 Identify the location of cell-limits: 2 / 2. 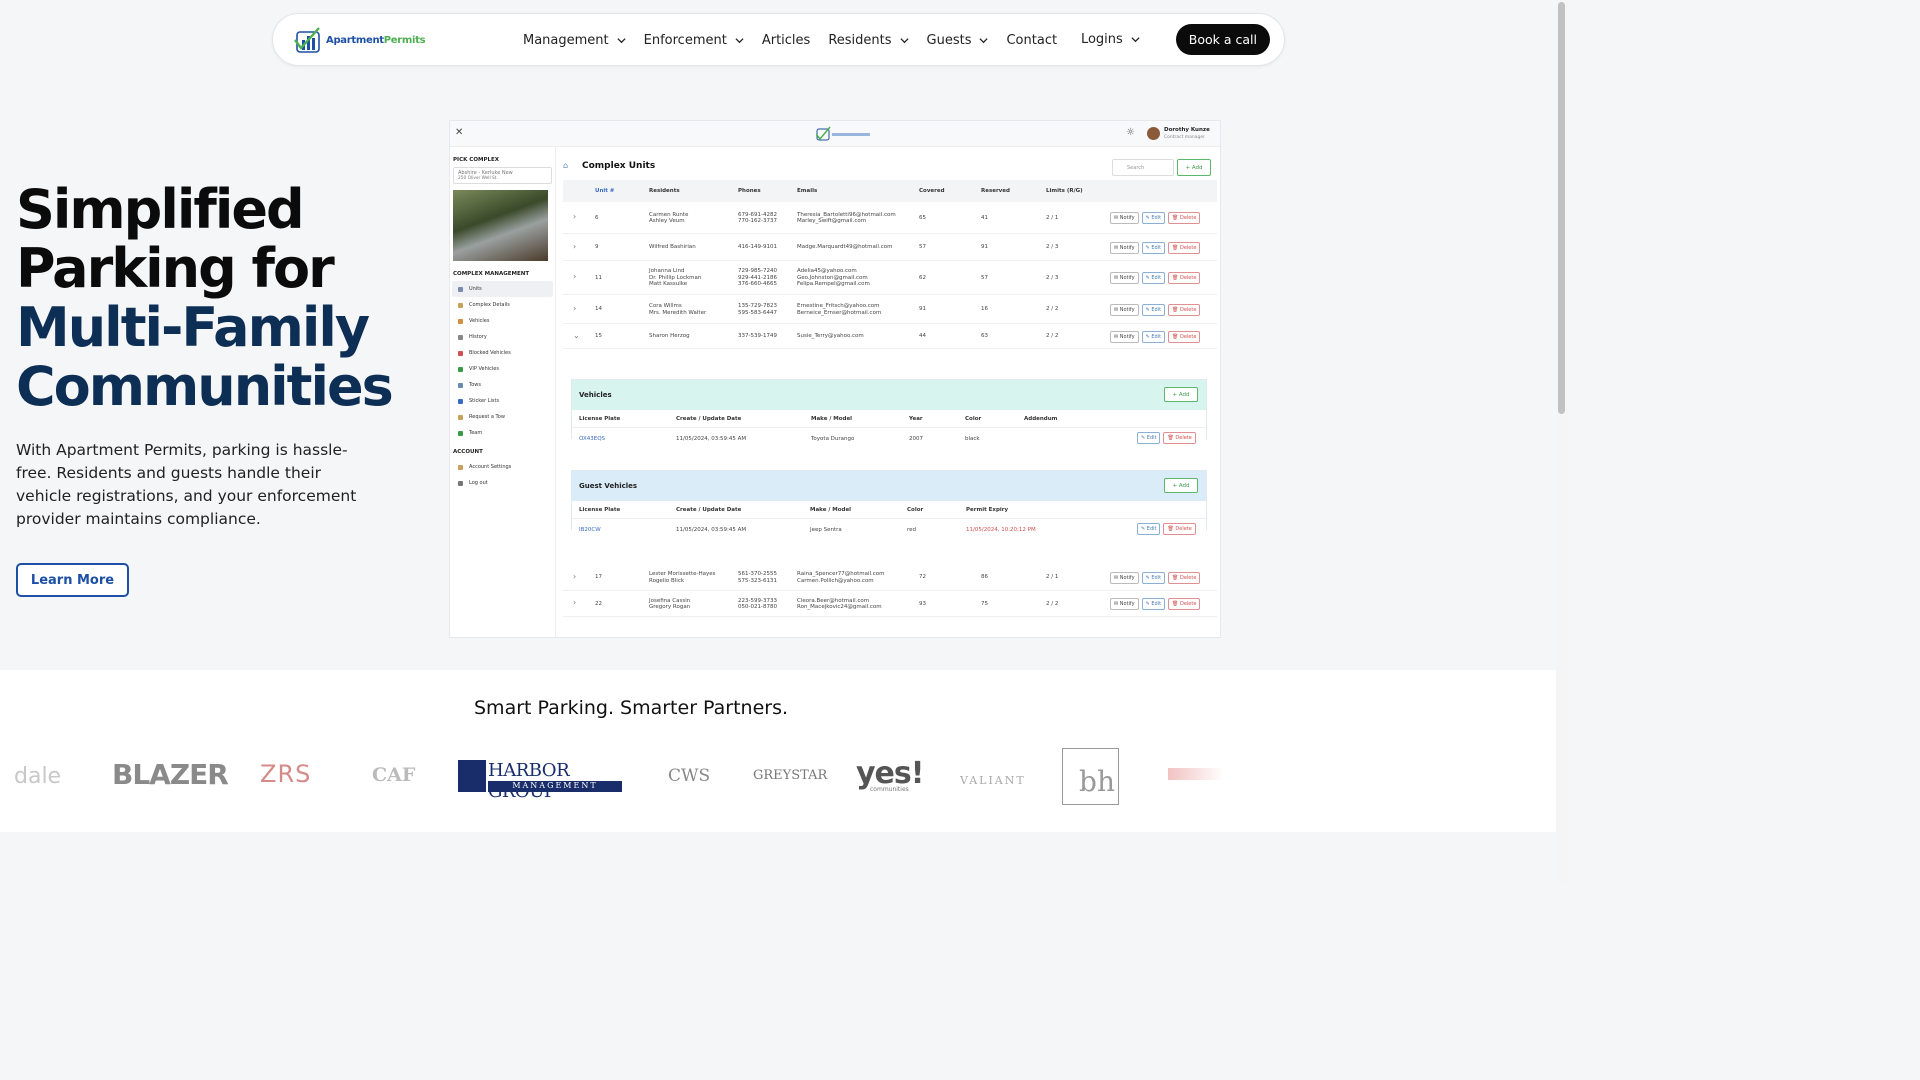
(1052, 336).